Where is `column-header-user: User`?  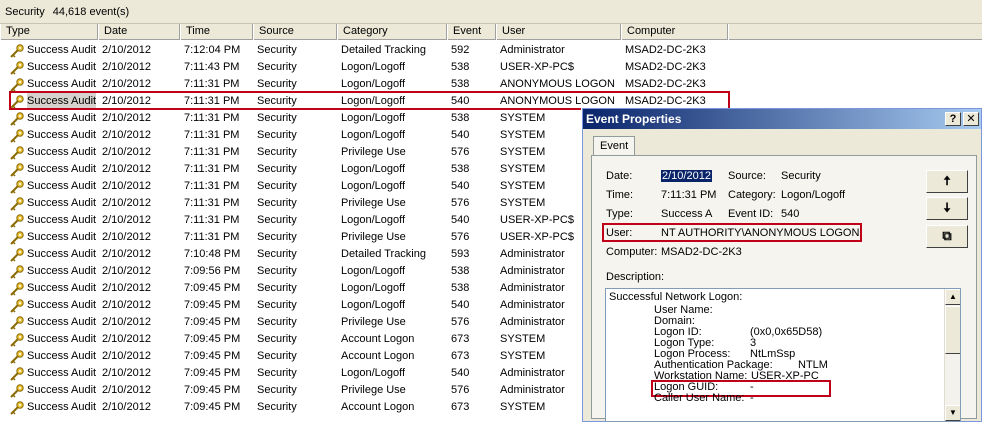
column-header-user: User is located at coordinates (558, 32).